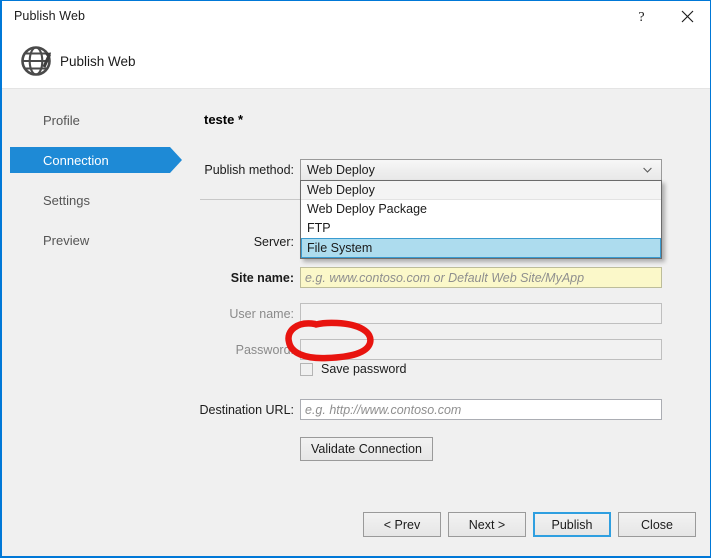 The image size is (711, 558). Describe the element at coordinates (481, 209) in the screenshot. I see `dropdown-option-web-deploy-package: Web Deploy Package` at that location.